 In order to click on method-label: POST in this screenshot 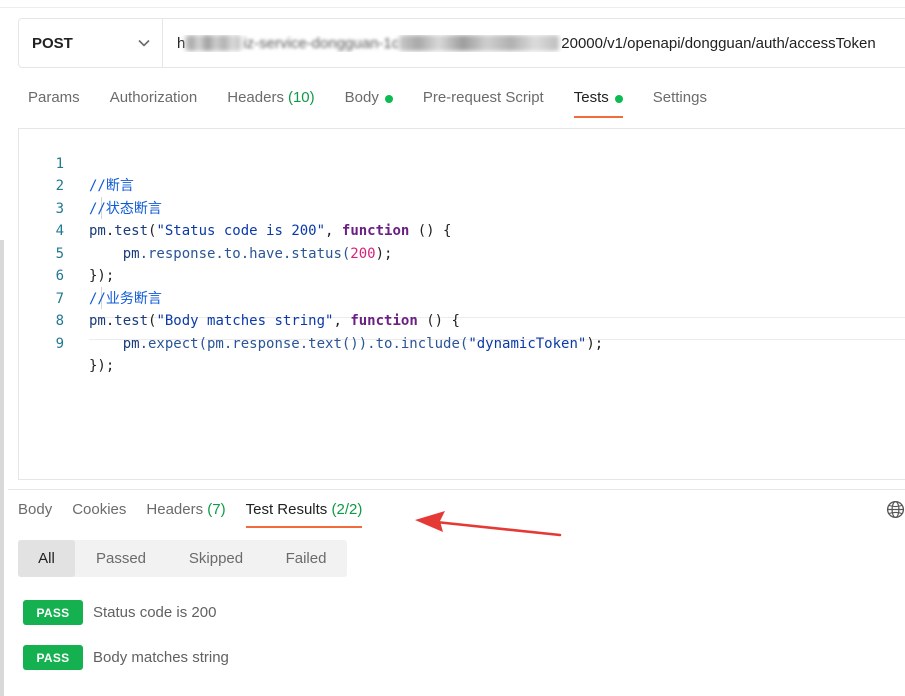, I will do `click(52, 43)`.